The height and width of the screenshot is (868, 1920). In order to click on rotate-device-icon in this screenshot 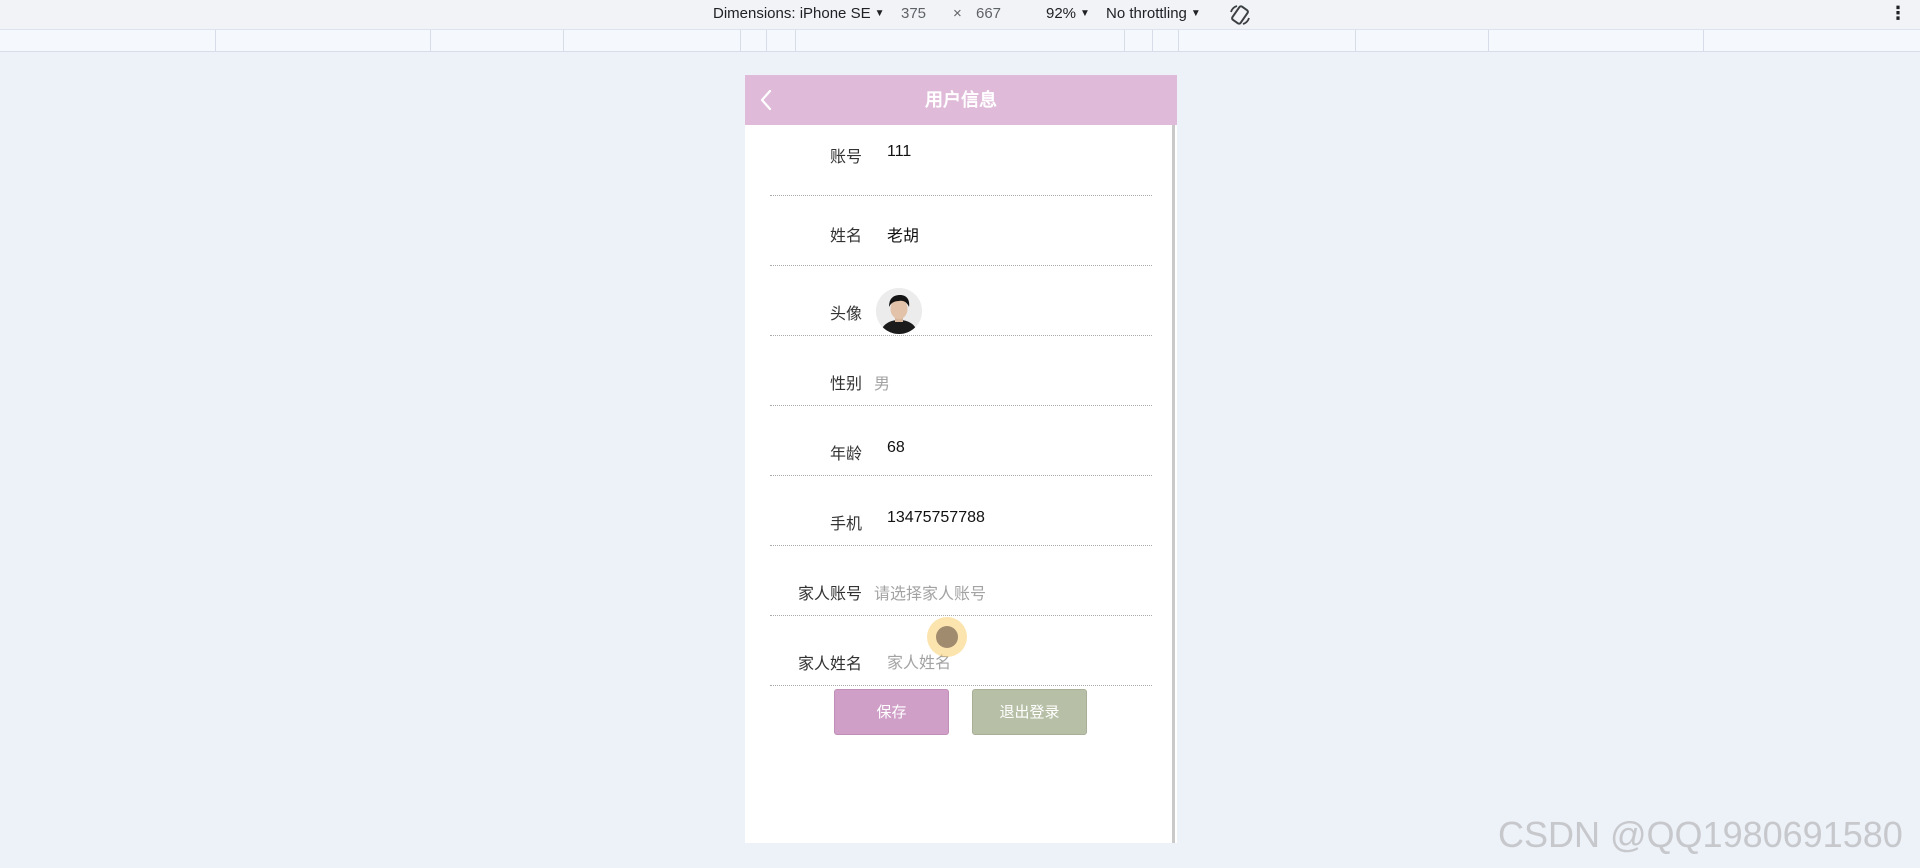, I will do `click(1240, 15)`.